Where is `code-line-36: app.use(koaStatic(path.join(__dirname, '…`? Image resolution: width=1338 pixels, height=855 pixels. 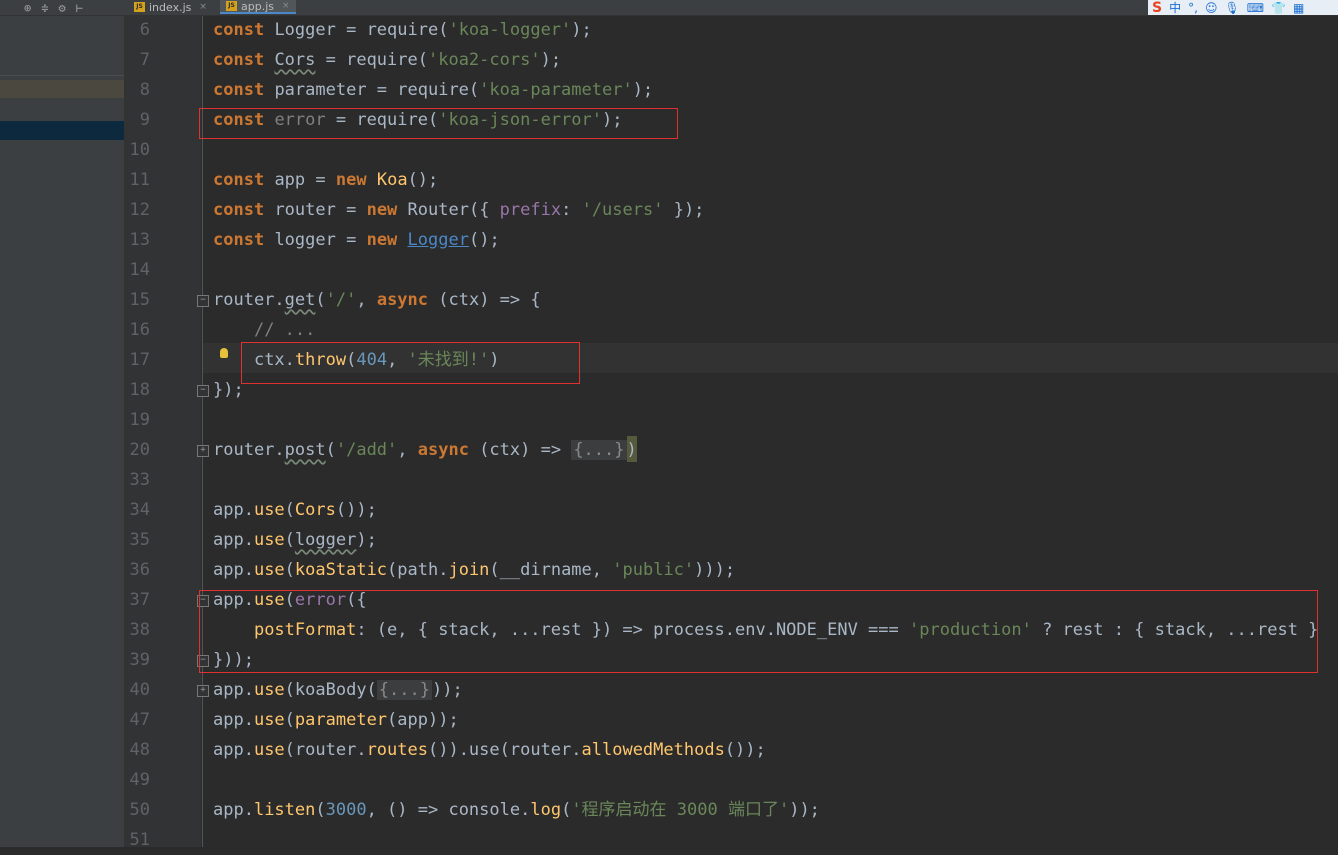
code-line-36: app.use(koaStatic(path.join(__dirname, '… is located at coordinates (474, 570).